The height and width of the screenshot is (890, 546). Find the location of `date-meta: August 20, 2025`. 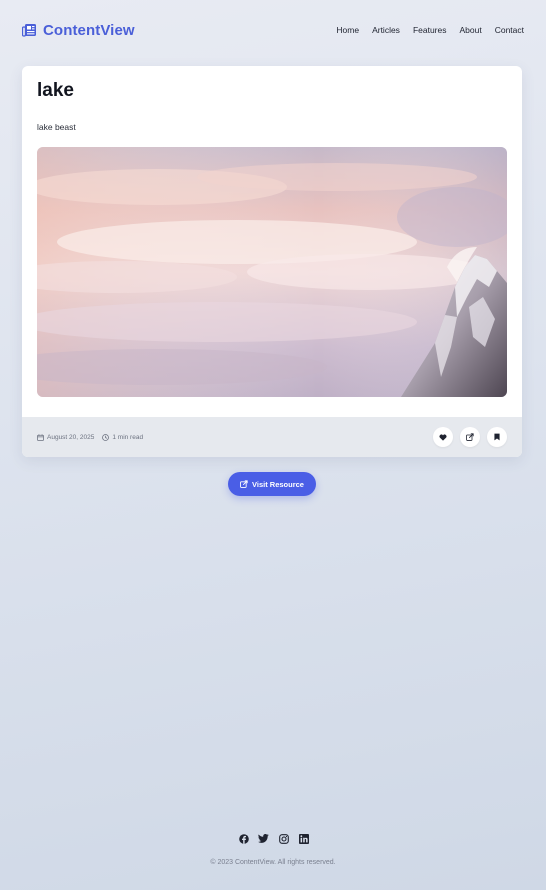

date-meta: August 20, 2025 is located at coordinates (65, 437).